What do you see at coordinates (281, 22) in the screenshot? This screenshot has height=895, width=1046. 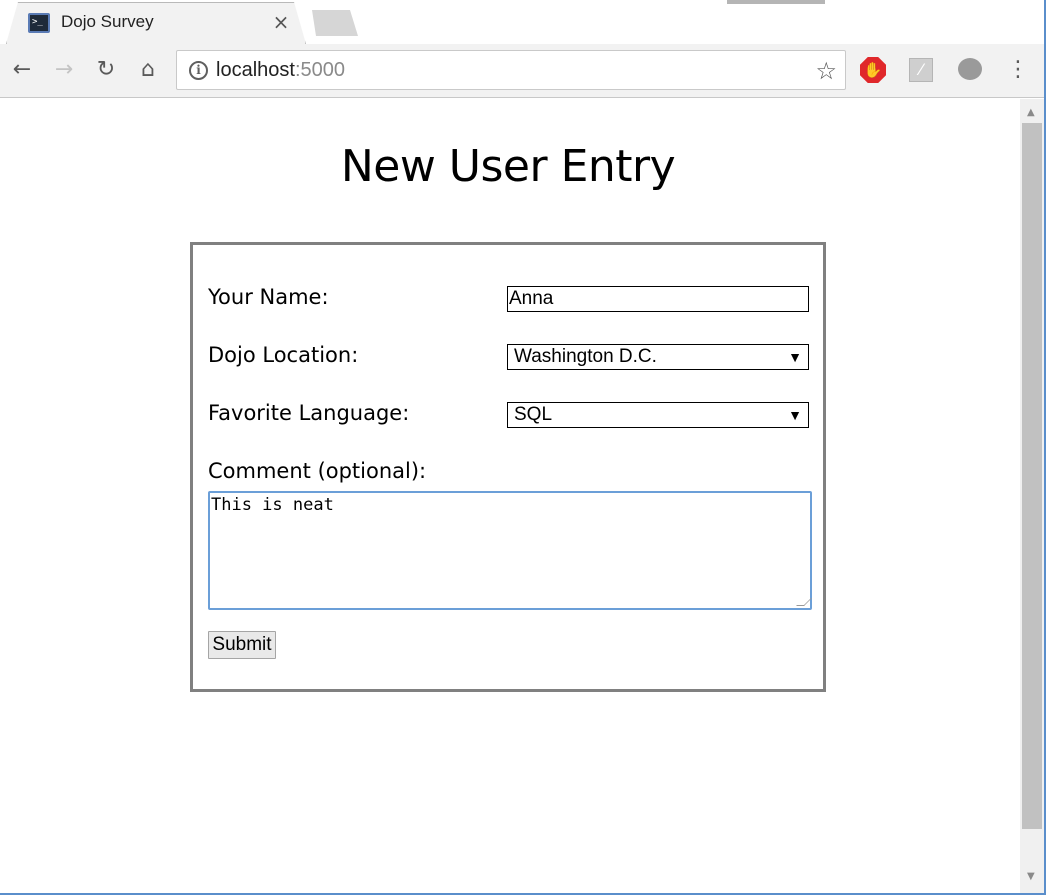 I see `tab-close-icon: ×` at bounding box center [281, 22].